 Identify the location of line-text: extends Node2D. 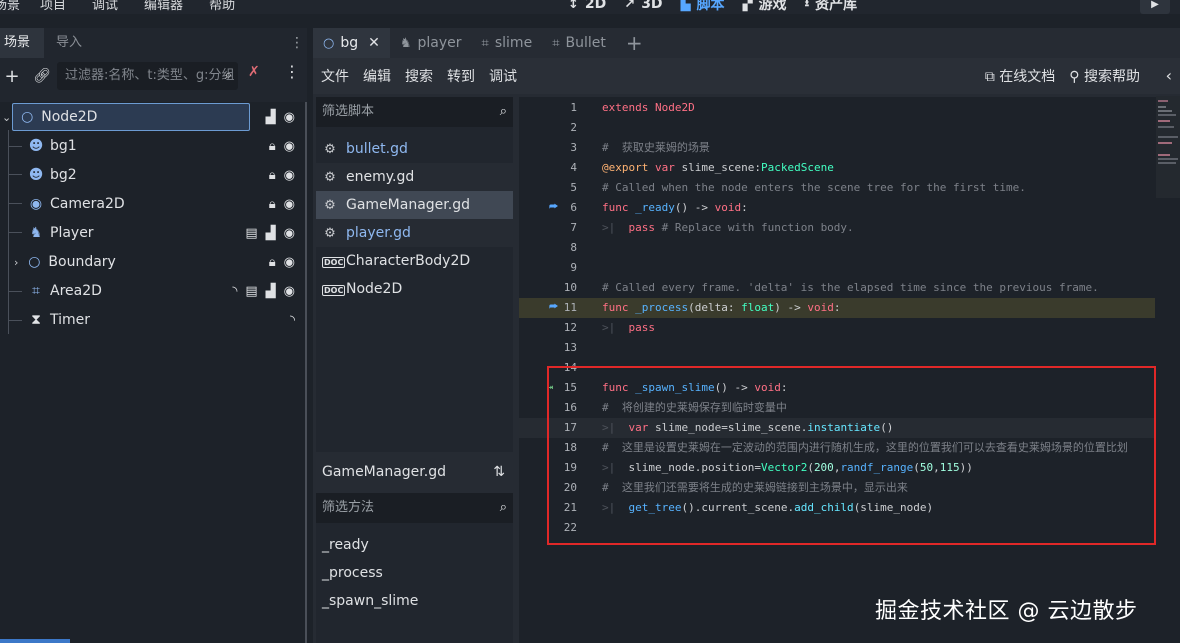
(648, 108).